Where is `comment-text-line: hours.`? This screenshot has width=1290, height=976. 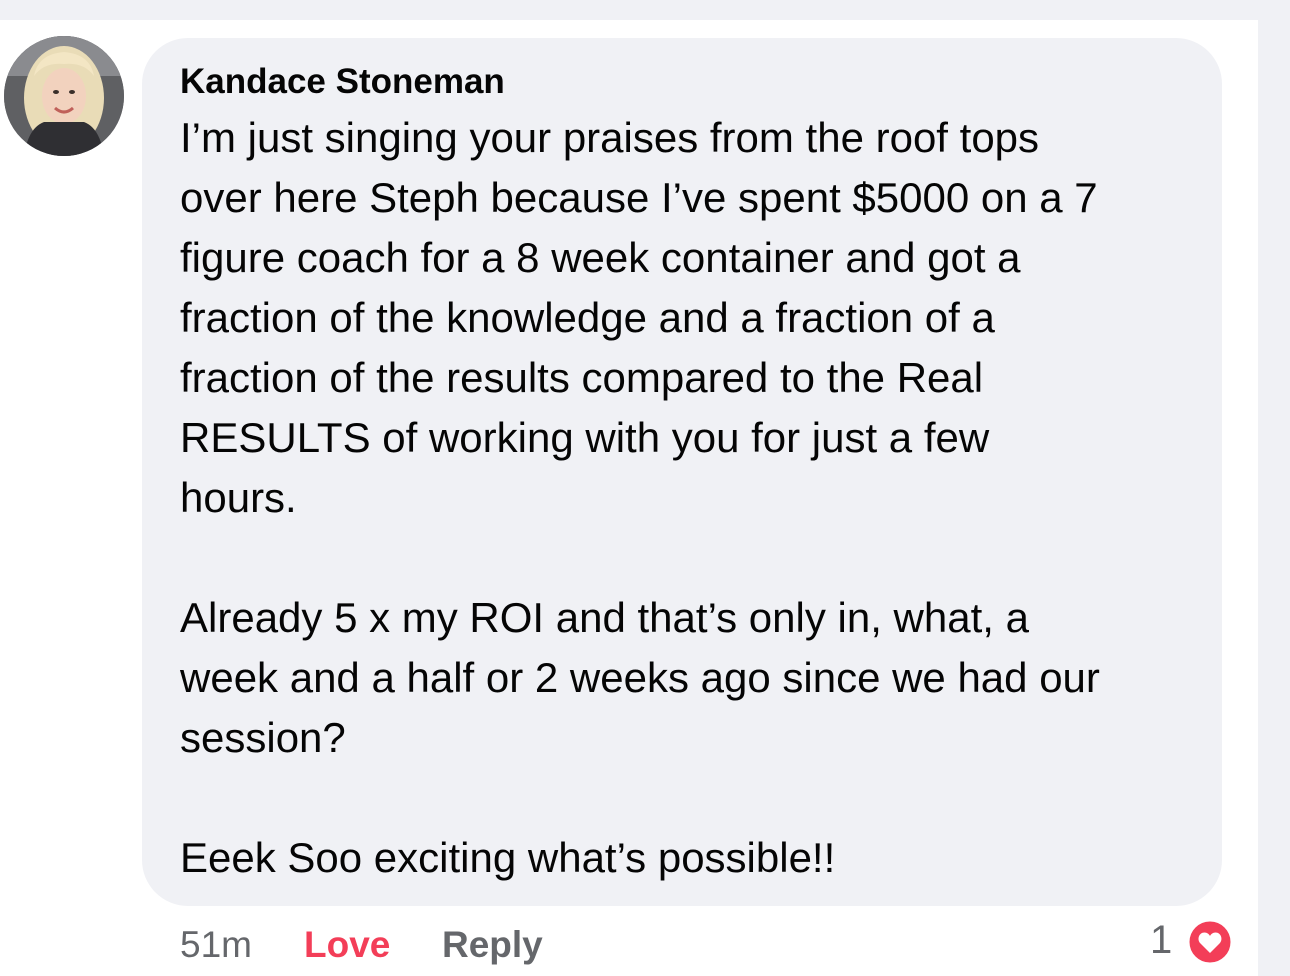
comment-text-line: hours. is located at coordinates (238, 497).